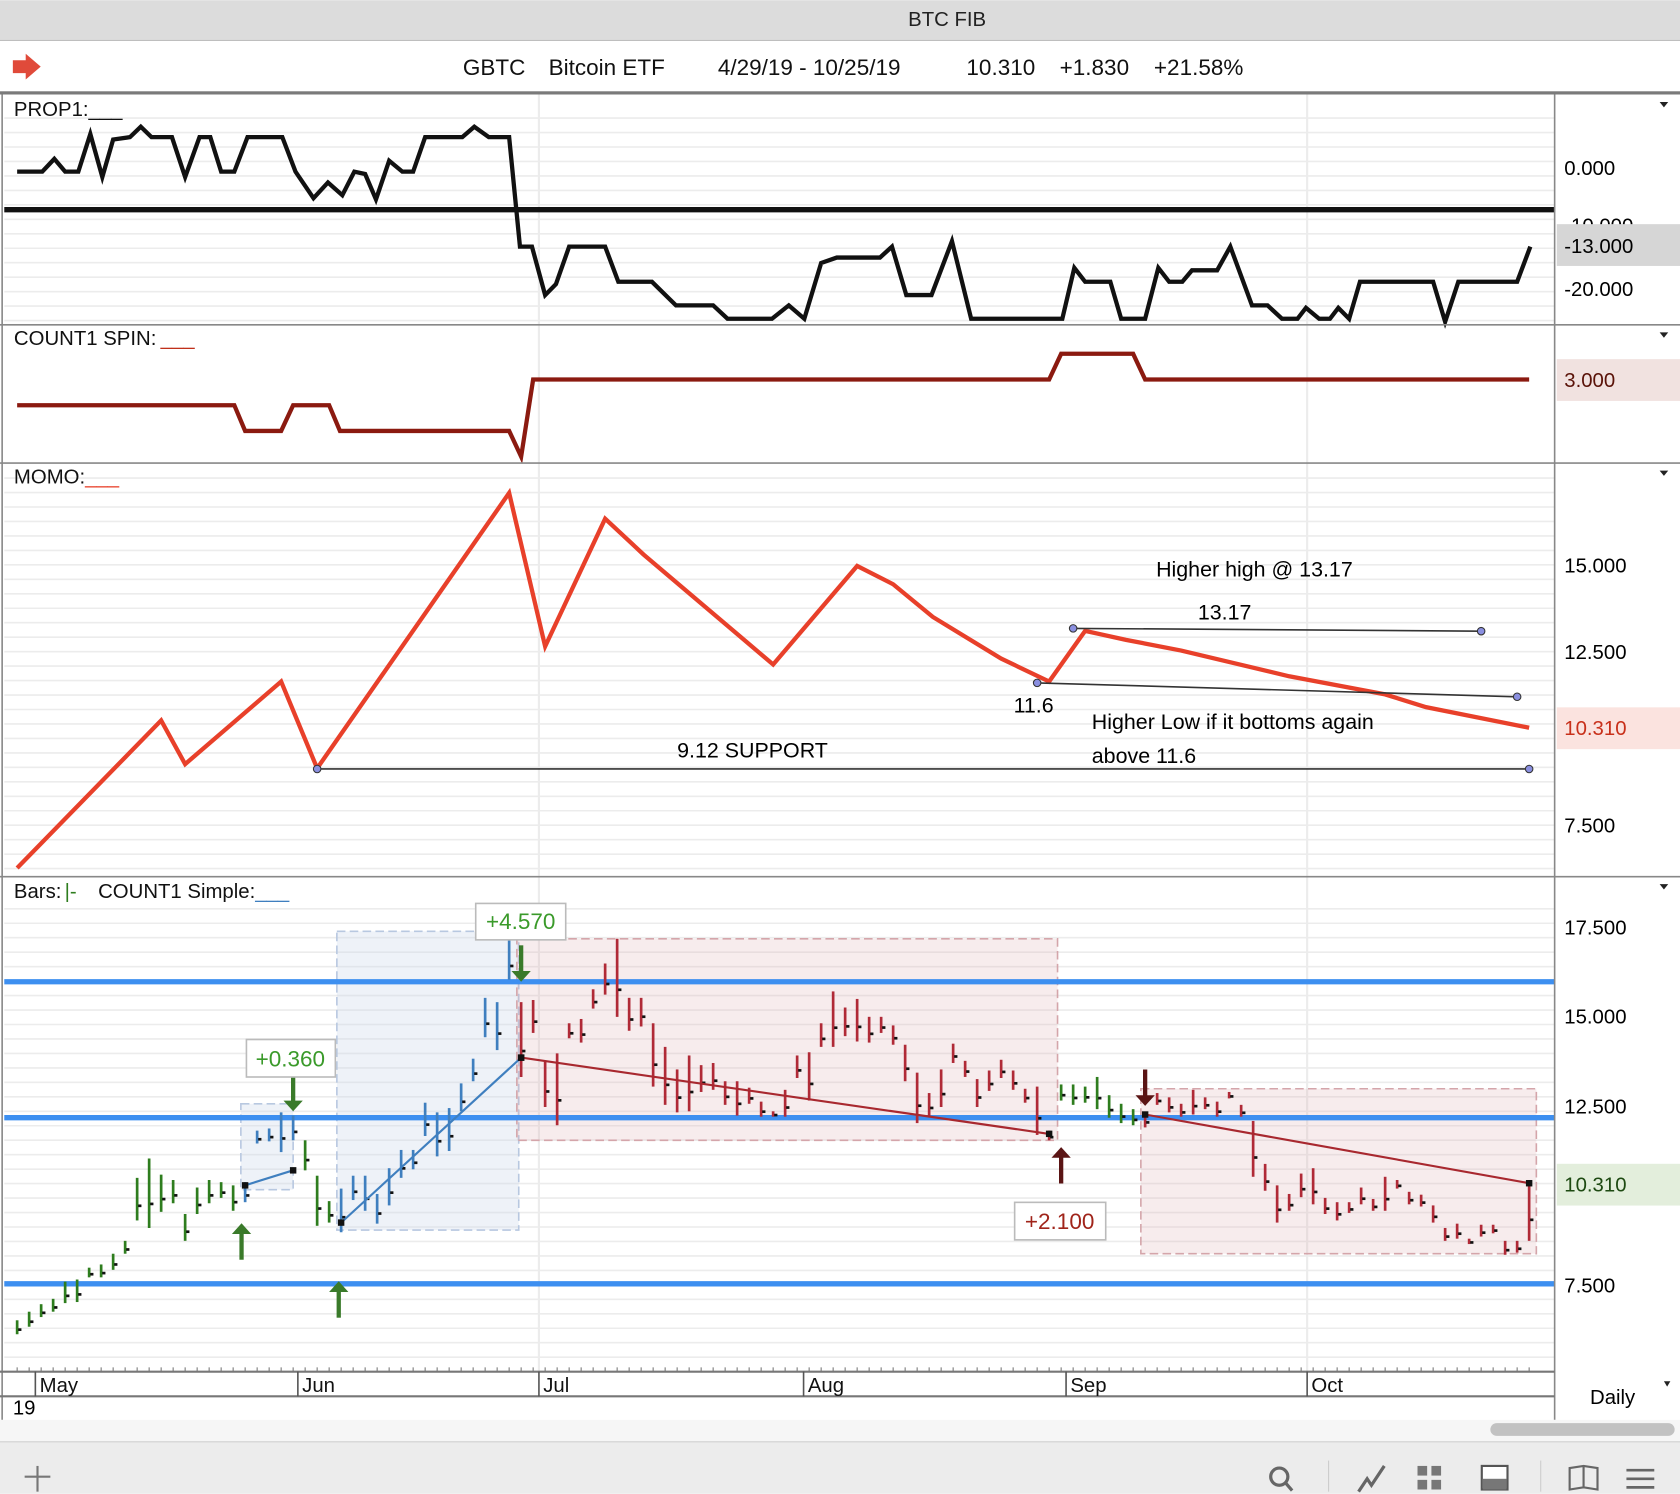 This screenshot has height=1494, width=1680. Describe the element at coordinates (1254, 570) in the screenshot. I see `annotation-higher-high: Higher high @ 13.17` at that location.